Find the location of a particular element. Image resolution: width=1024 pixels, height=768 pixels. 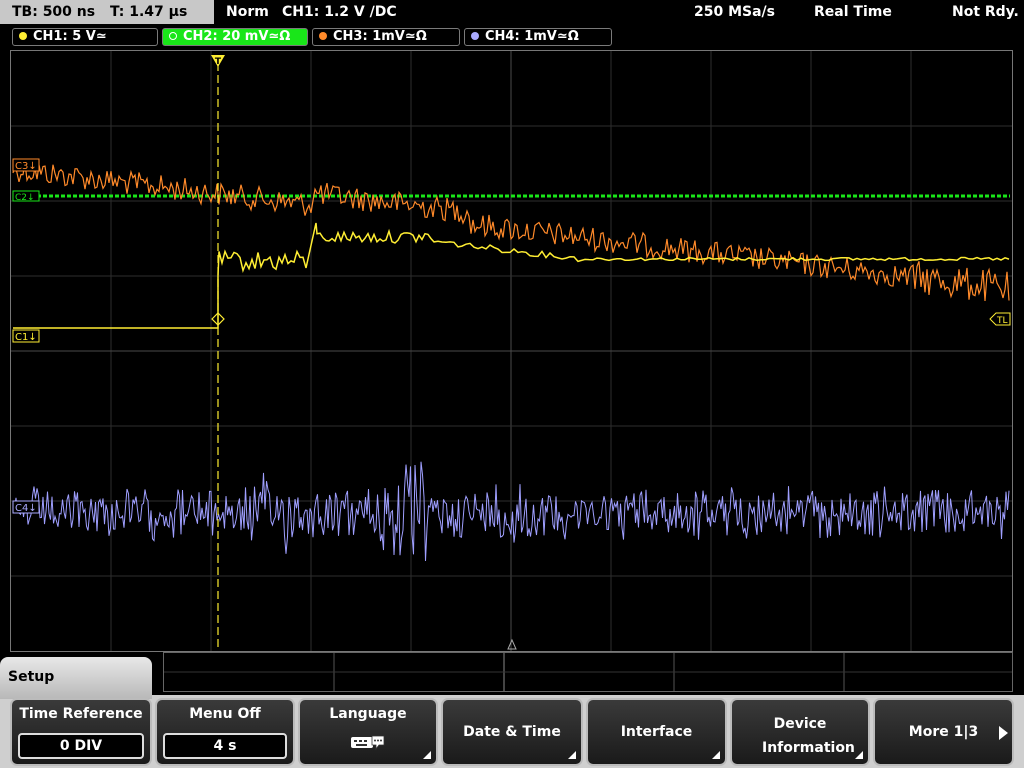

trigger-level-marker: TL is located at coordinates (1000, 319).